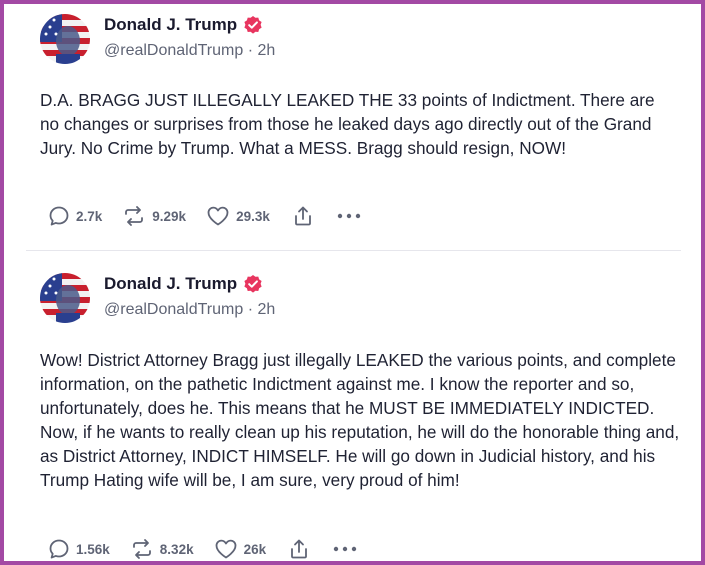 The image size is (705, 565). Describe the element at coordinates (353, 250) in the screenshot. I see `post-divider` at that location.